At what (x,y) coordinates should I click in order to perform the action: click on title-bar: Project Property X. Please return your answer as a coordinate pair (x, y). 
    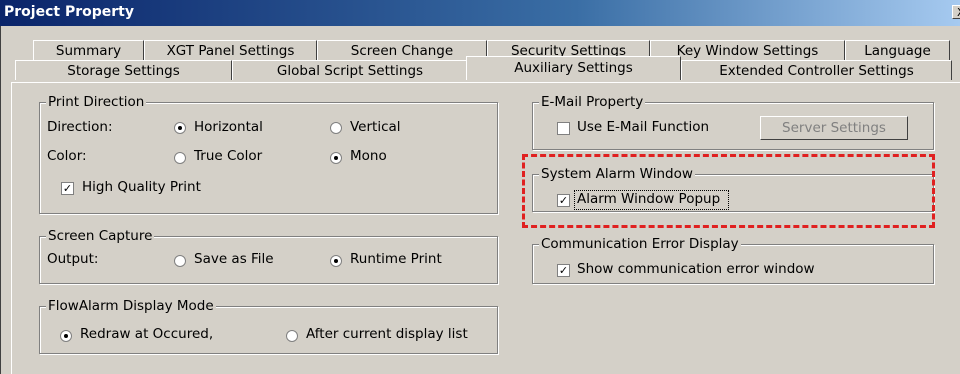
    Looking at the image, I should click on (480, 13).